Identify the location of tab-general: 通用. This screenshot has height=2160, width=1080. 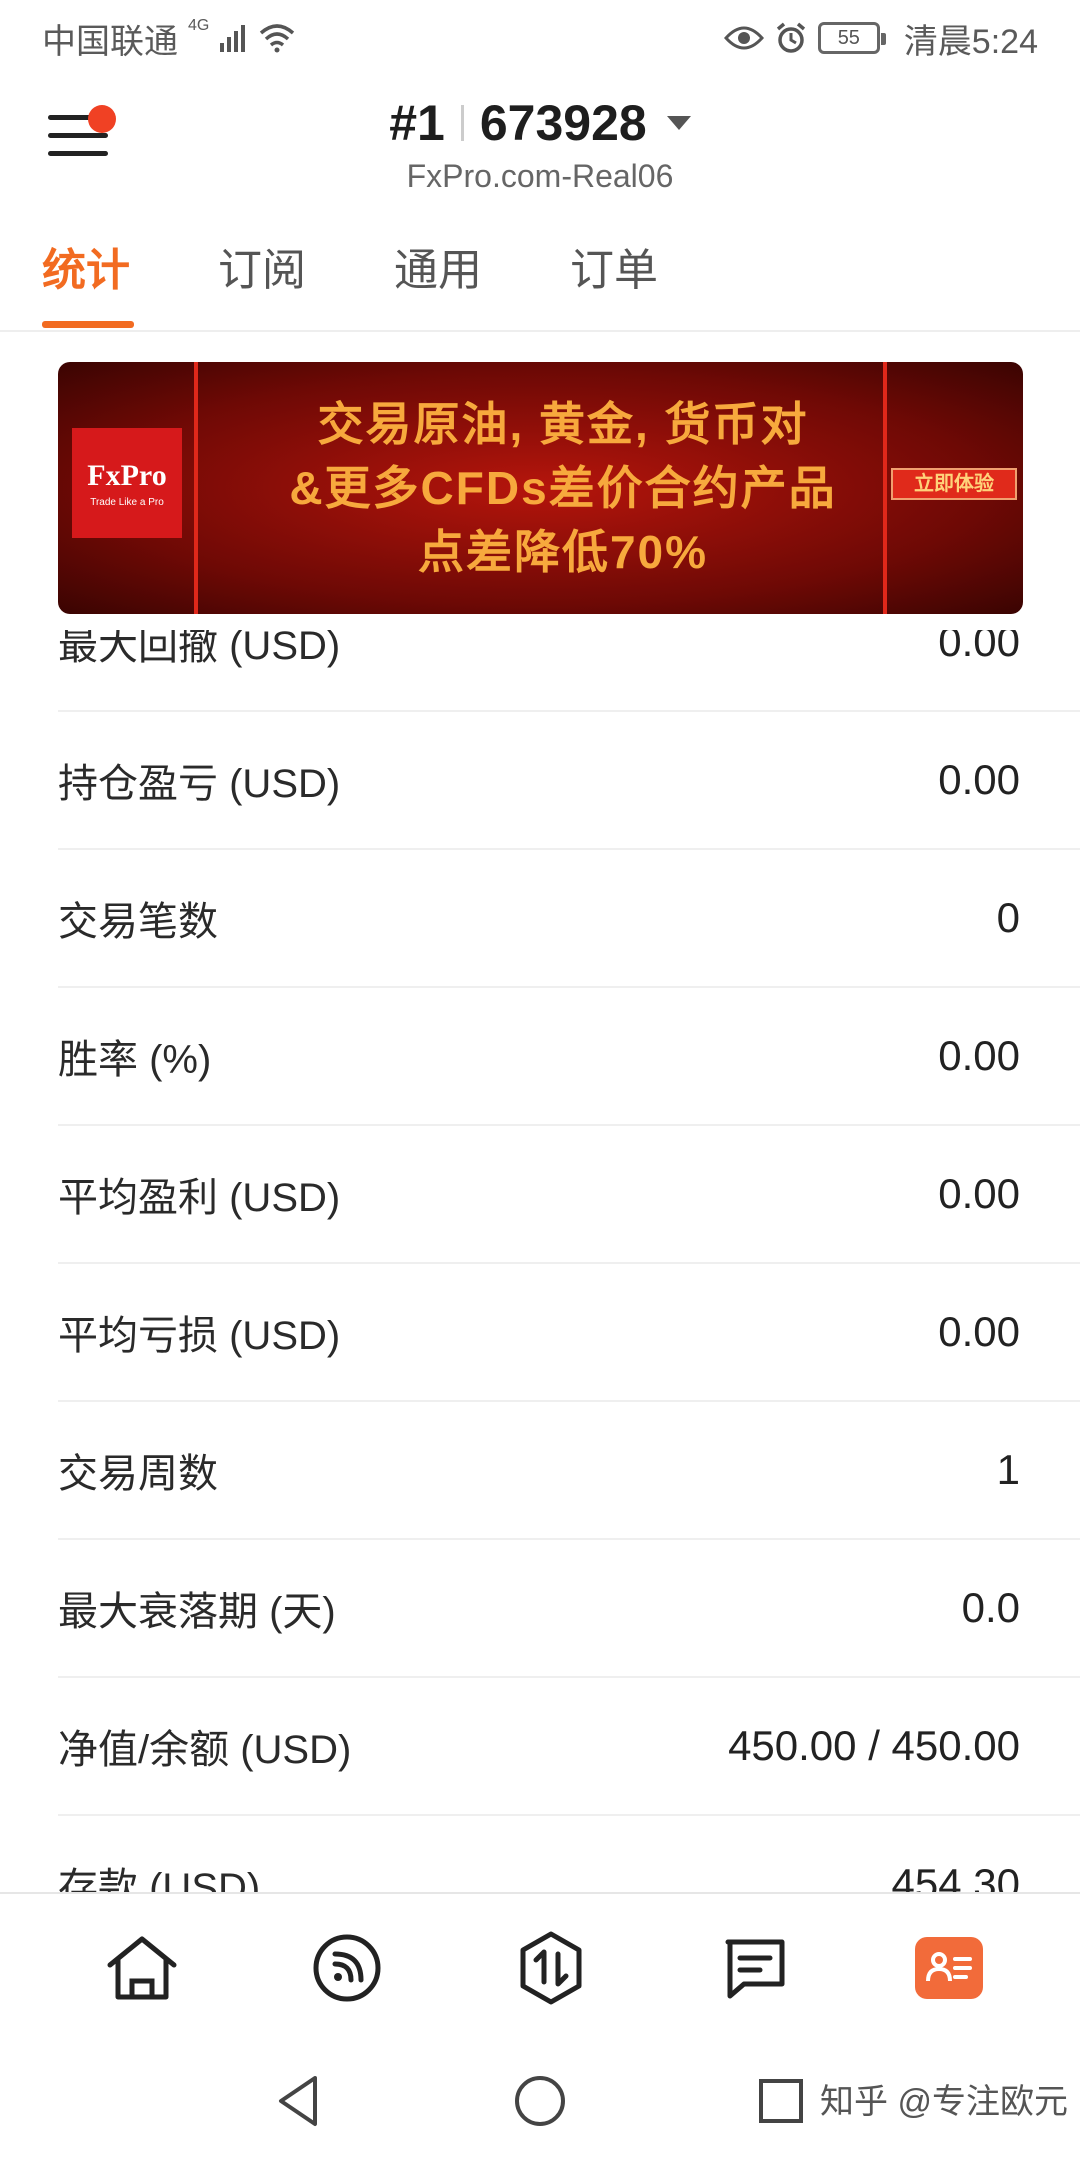
(482, 266).